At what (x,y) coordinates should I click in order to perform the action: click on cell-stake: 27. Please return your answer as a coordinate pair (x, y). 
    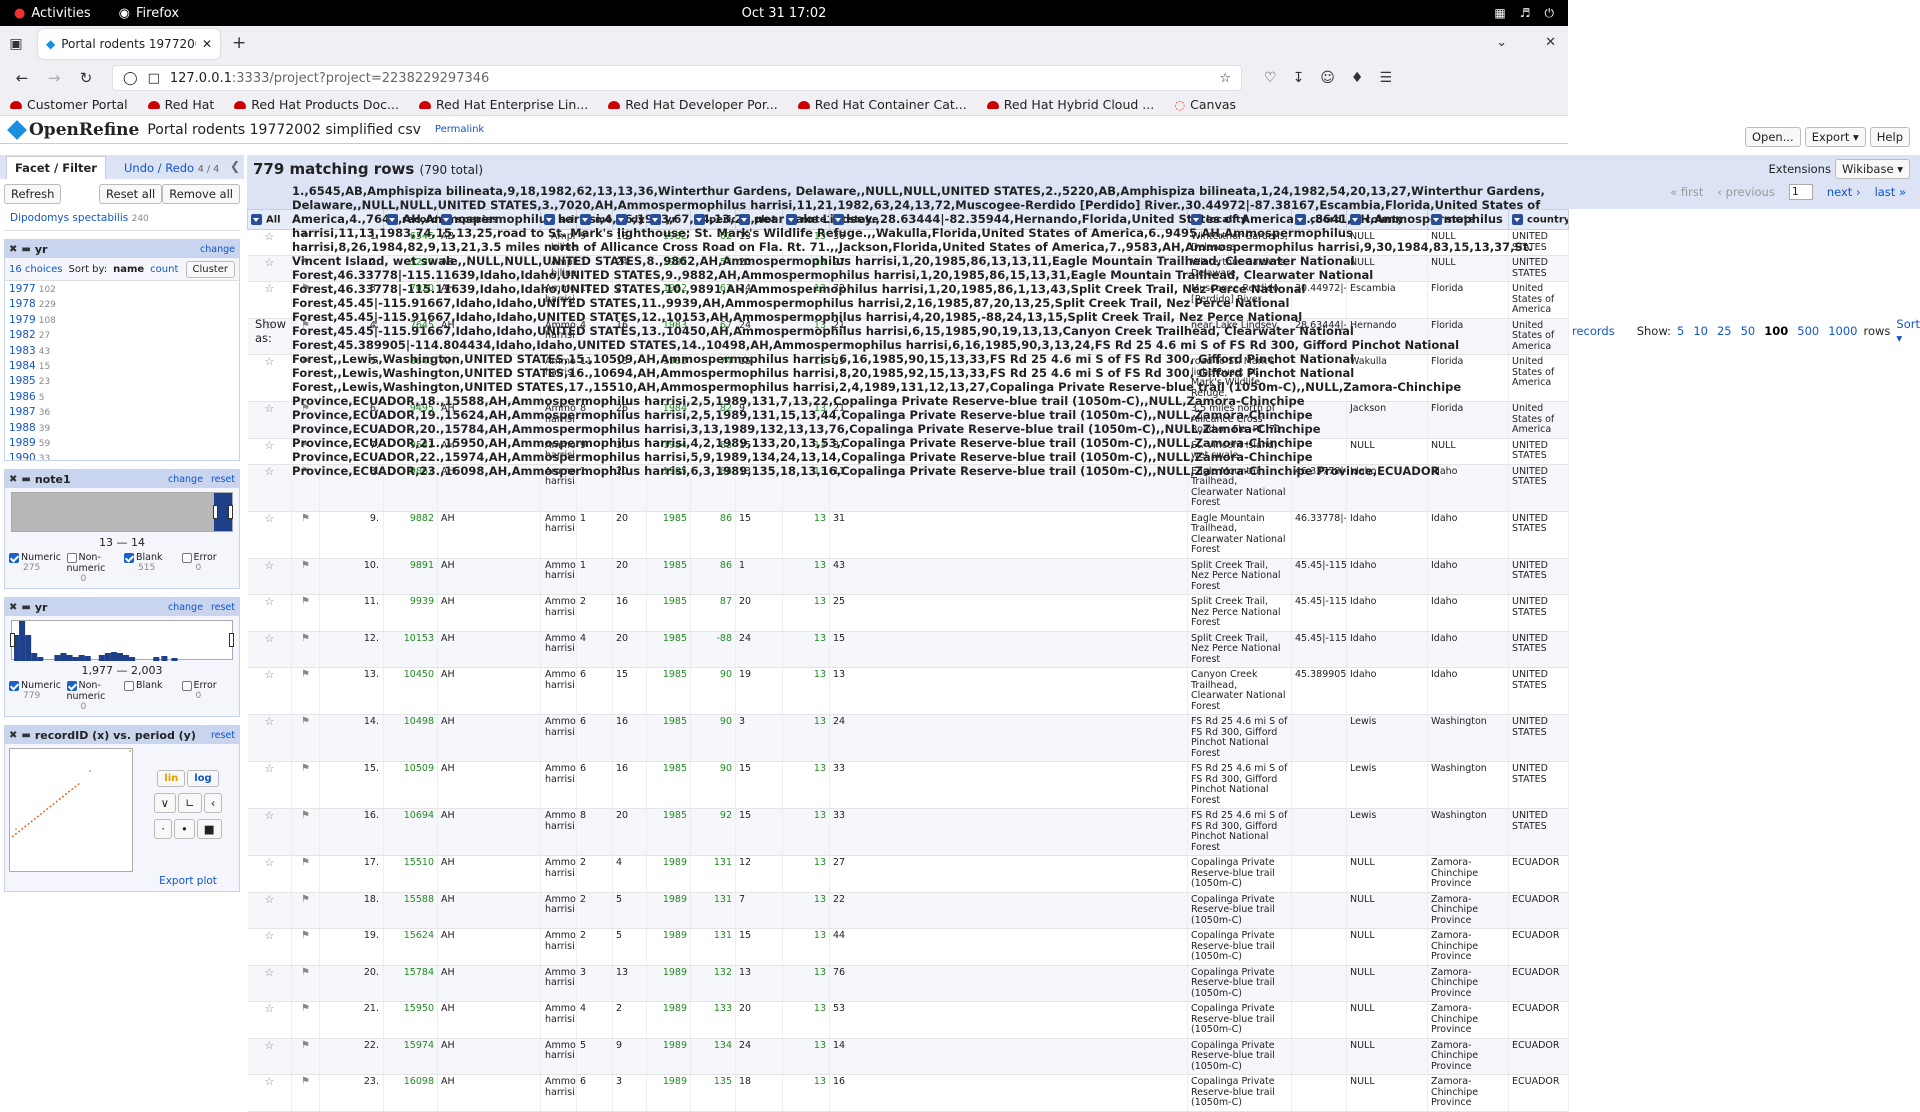
    Looking at the image, I should click on (1009, 874).